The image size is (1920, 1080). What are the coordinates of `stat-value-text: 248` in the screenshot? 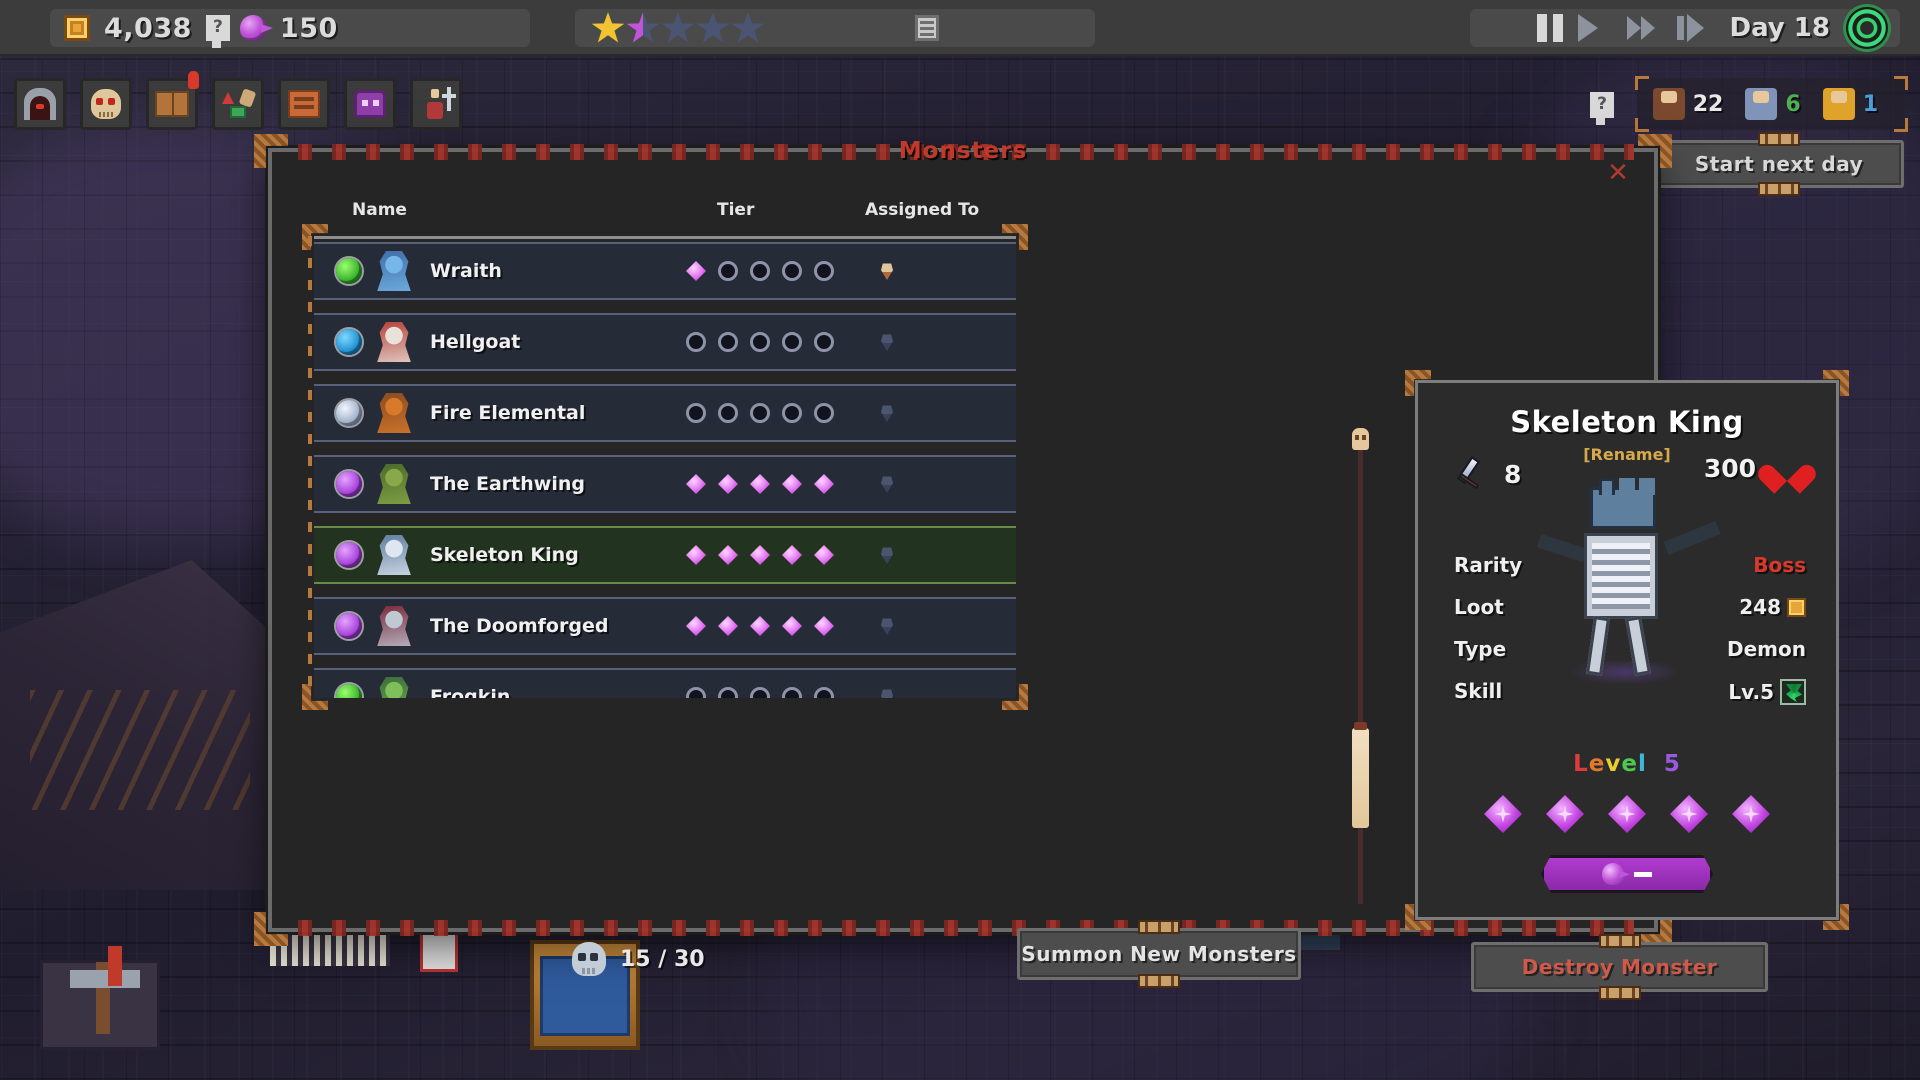 It's located at (1760, 607).